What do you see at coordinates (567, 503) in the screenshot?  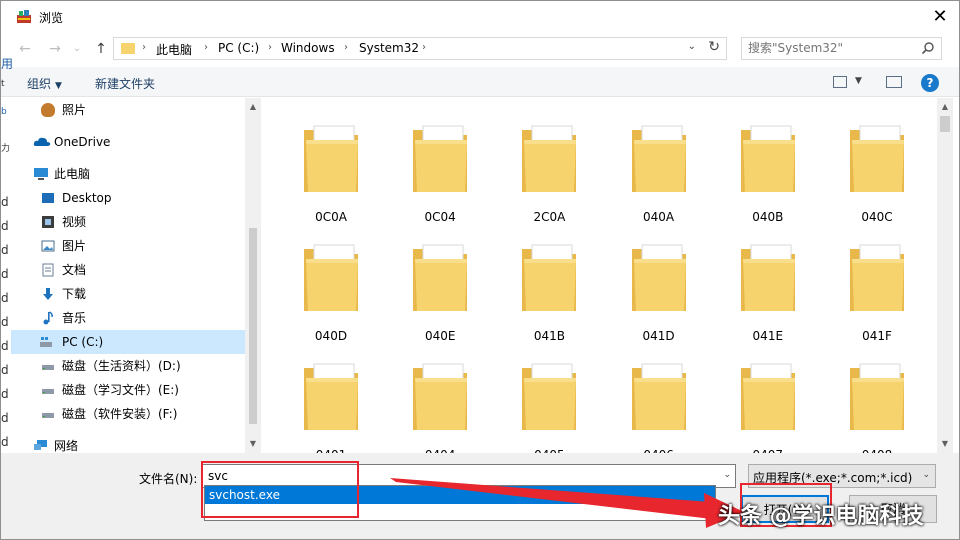 I see `annotation-arrow` at bounding box center [567, 503].